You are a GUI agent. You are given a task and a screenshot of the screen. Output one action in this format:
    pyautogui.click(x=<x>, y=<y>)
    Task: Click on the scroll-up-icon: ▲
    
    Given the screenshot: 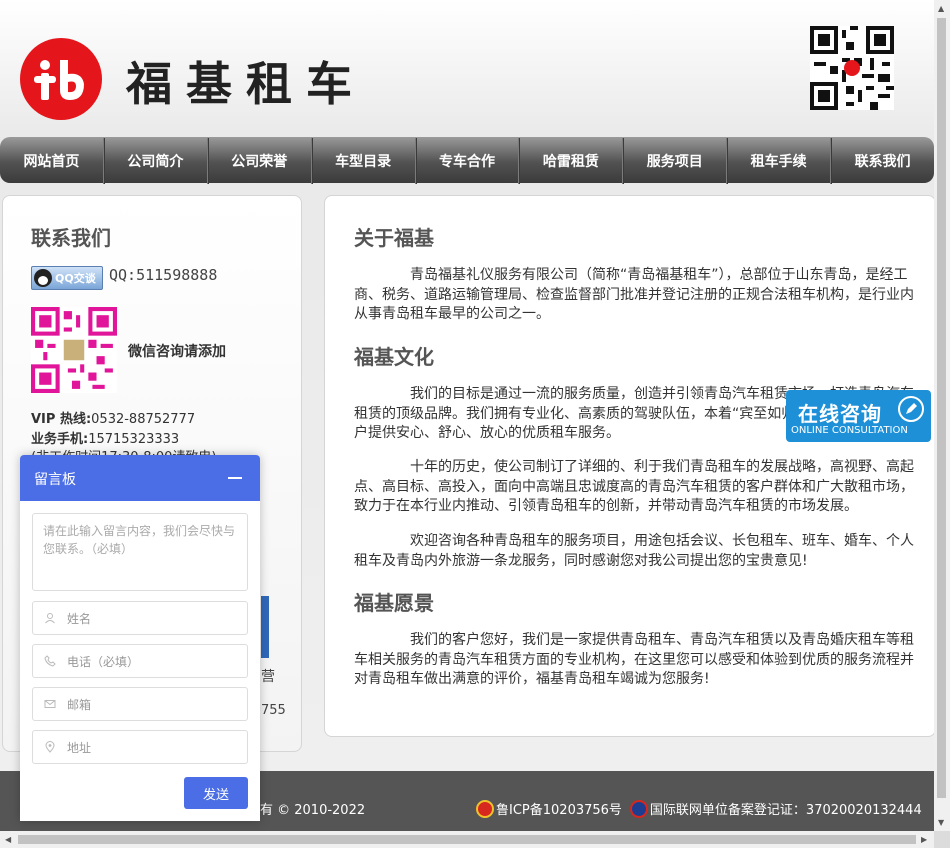 What is the action you would take?
    pyautogui.click(x=941, y=8)
    